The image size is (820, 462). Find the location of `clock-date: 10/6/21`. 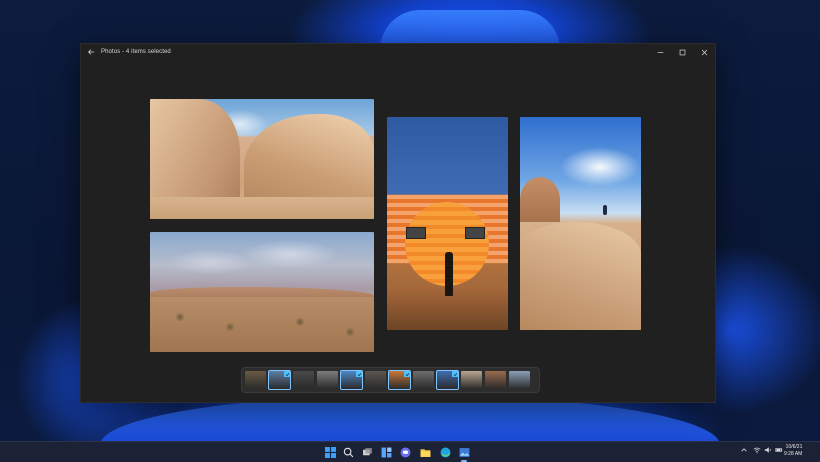

clock-date: 10/6/21 is located at coordinates (794, 447).